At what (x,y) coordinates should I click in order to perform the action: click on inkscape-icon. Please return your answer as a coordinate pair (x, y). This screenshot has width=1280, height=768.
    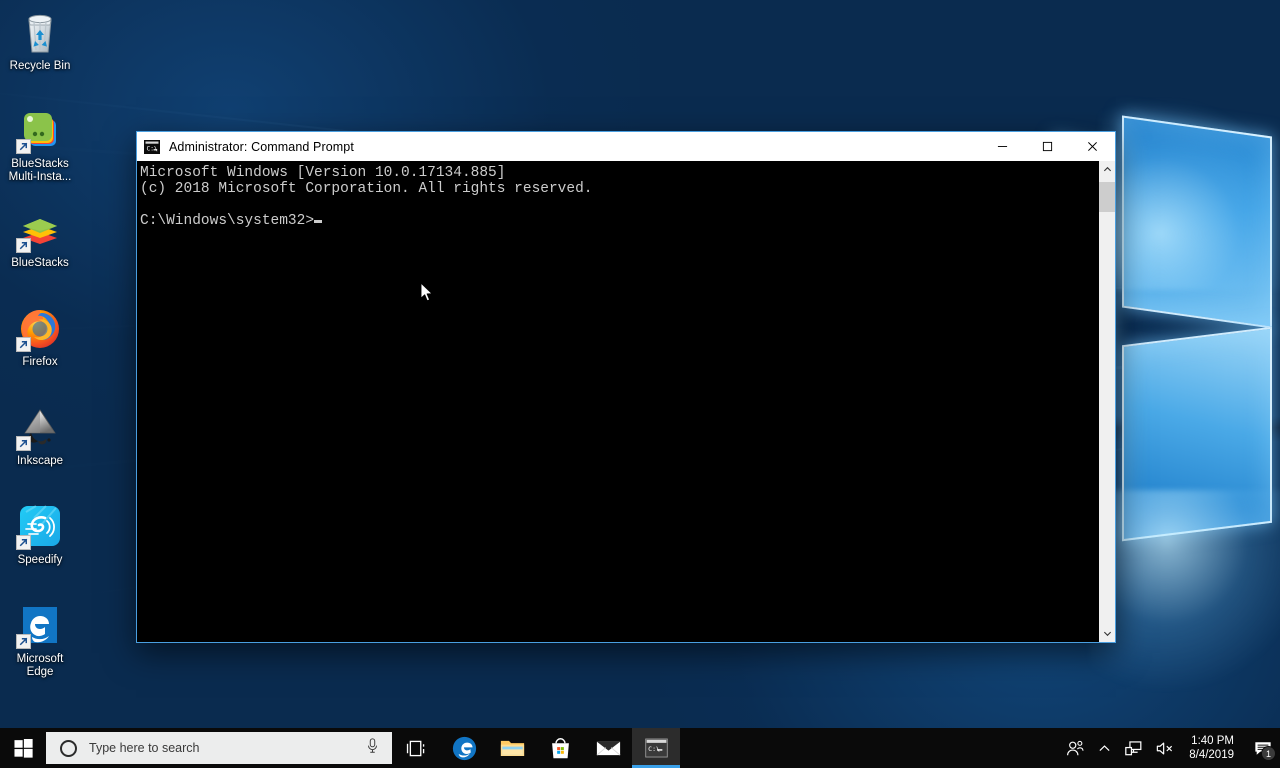
    Looking at the image, I should click on (40, 427).